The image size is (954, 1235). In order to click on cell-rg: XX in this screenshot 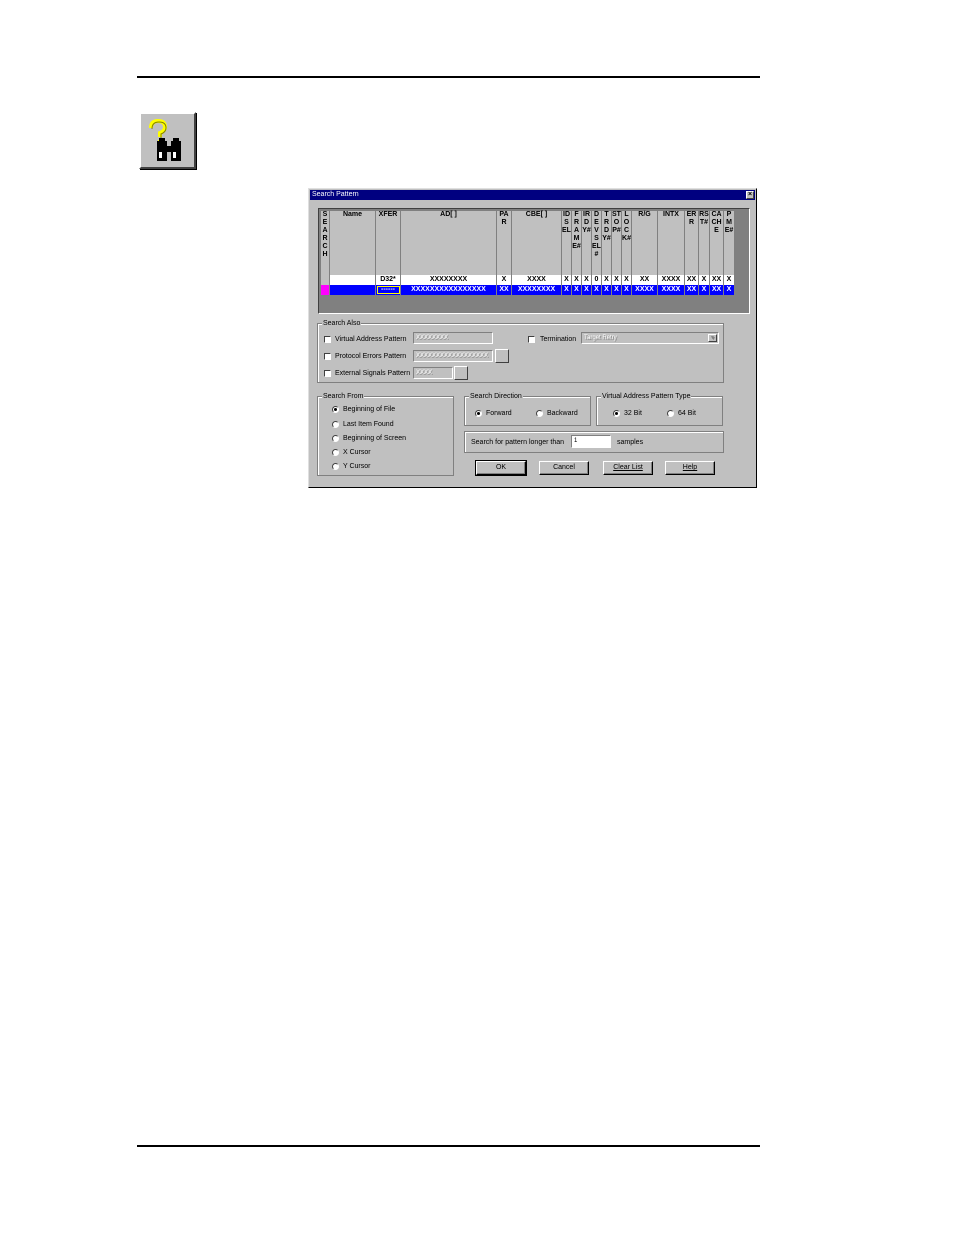, I will do `click(645, 280)`.